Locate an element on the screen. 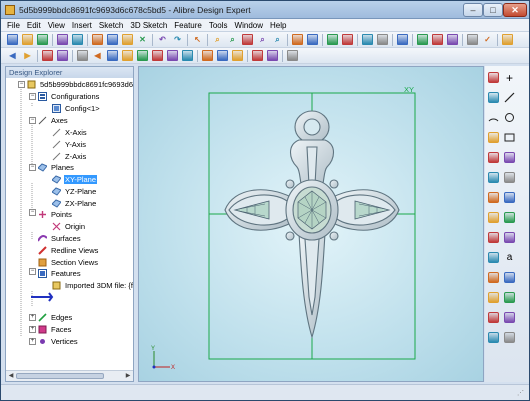 The image size is (530, 401). move-icon is located at coordinates (493, 277).